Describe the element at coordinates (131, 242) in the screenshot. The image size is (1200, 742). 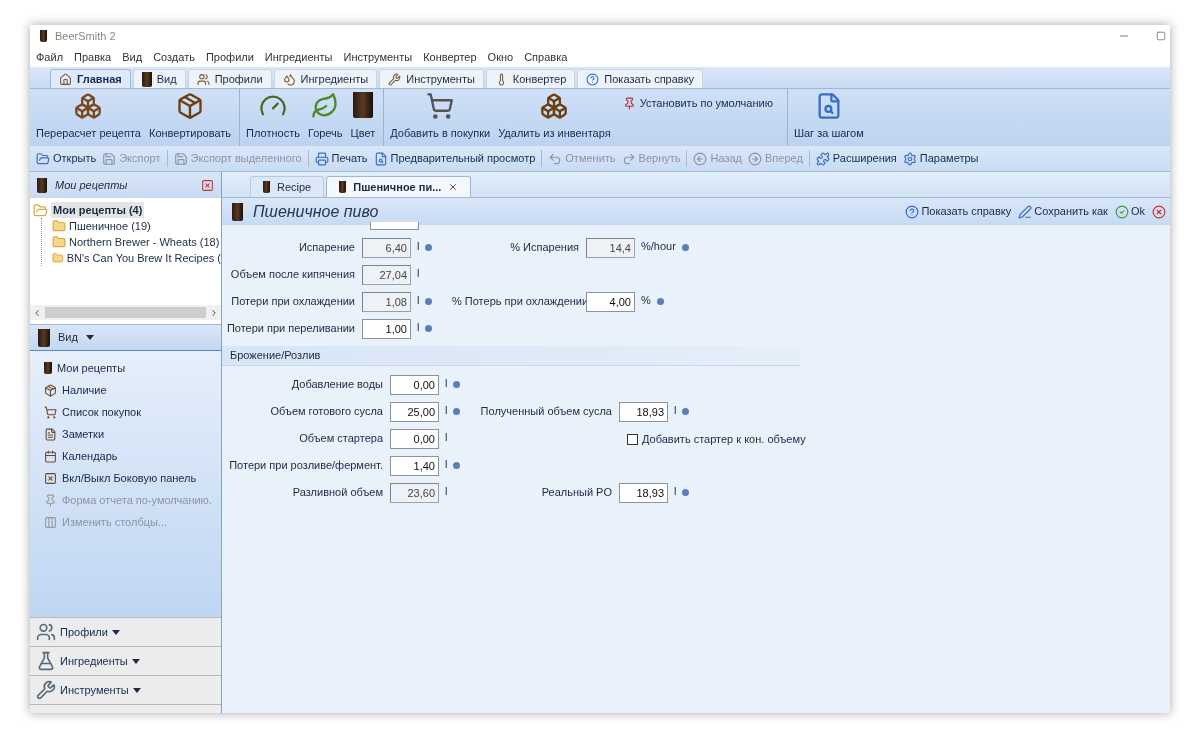
I see `tree-item: Northern Brewer - Wheats (18)` at that location.